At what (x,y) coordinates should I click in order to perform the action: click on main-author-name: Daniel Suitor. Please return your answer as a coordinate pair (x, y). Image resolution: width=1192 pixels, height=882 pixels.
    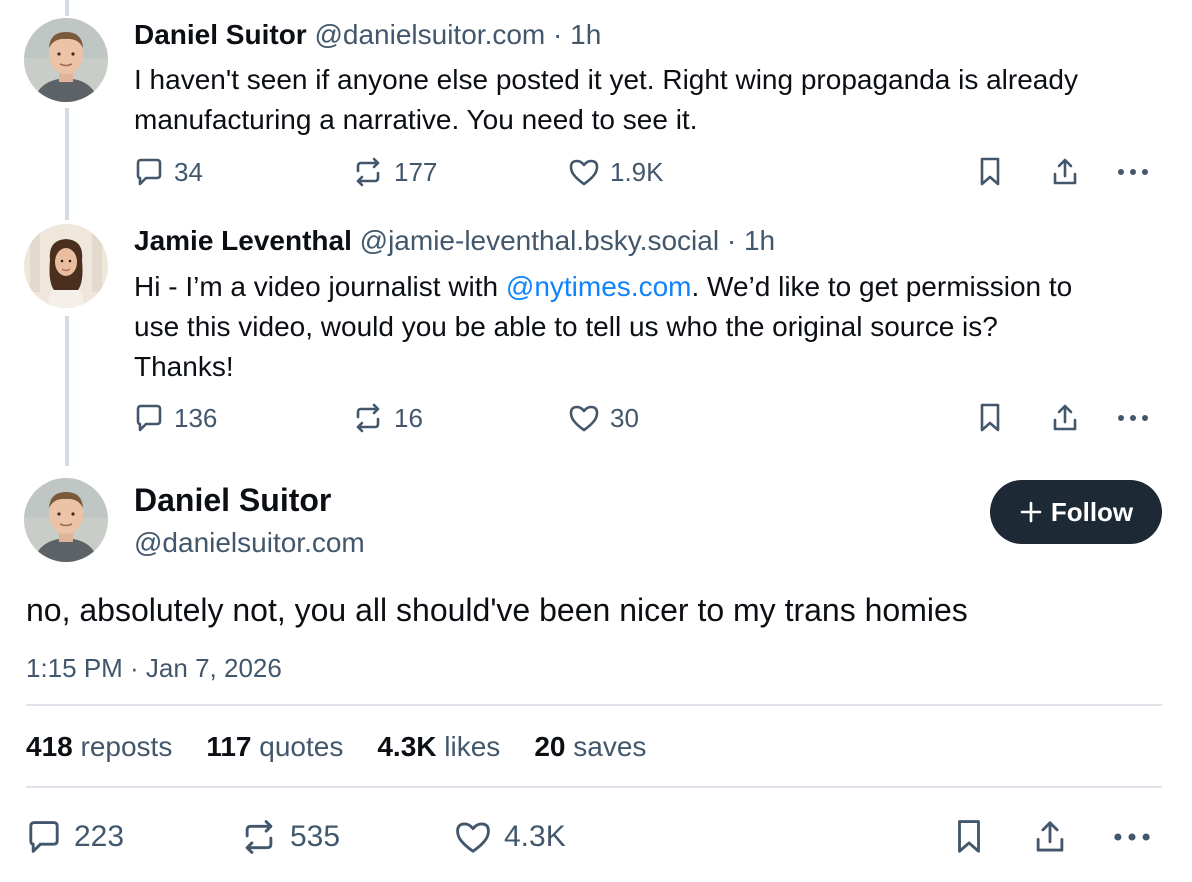
    Looking at the image, I should click on (232, 500).